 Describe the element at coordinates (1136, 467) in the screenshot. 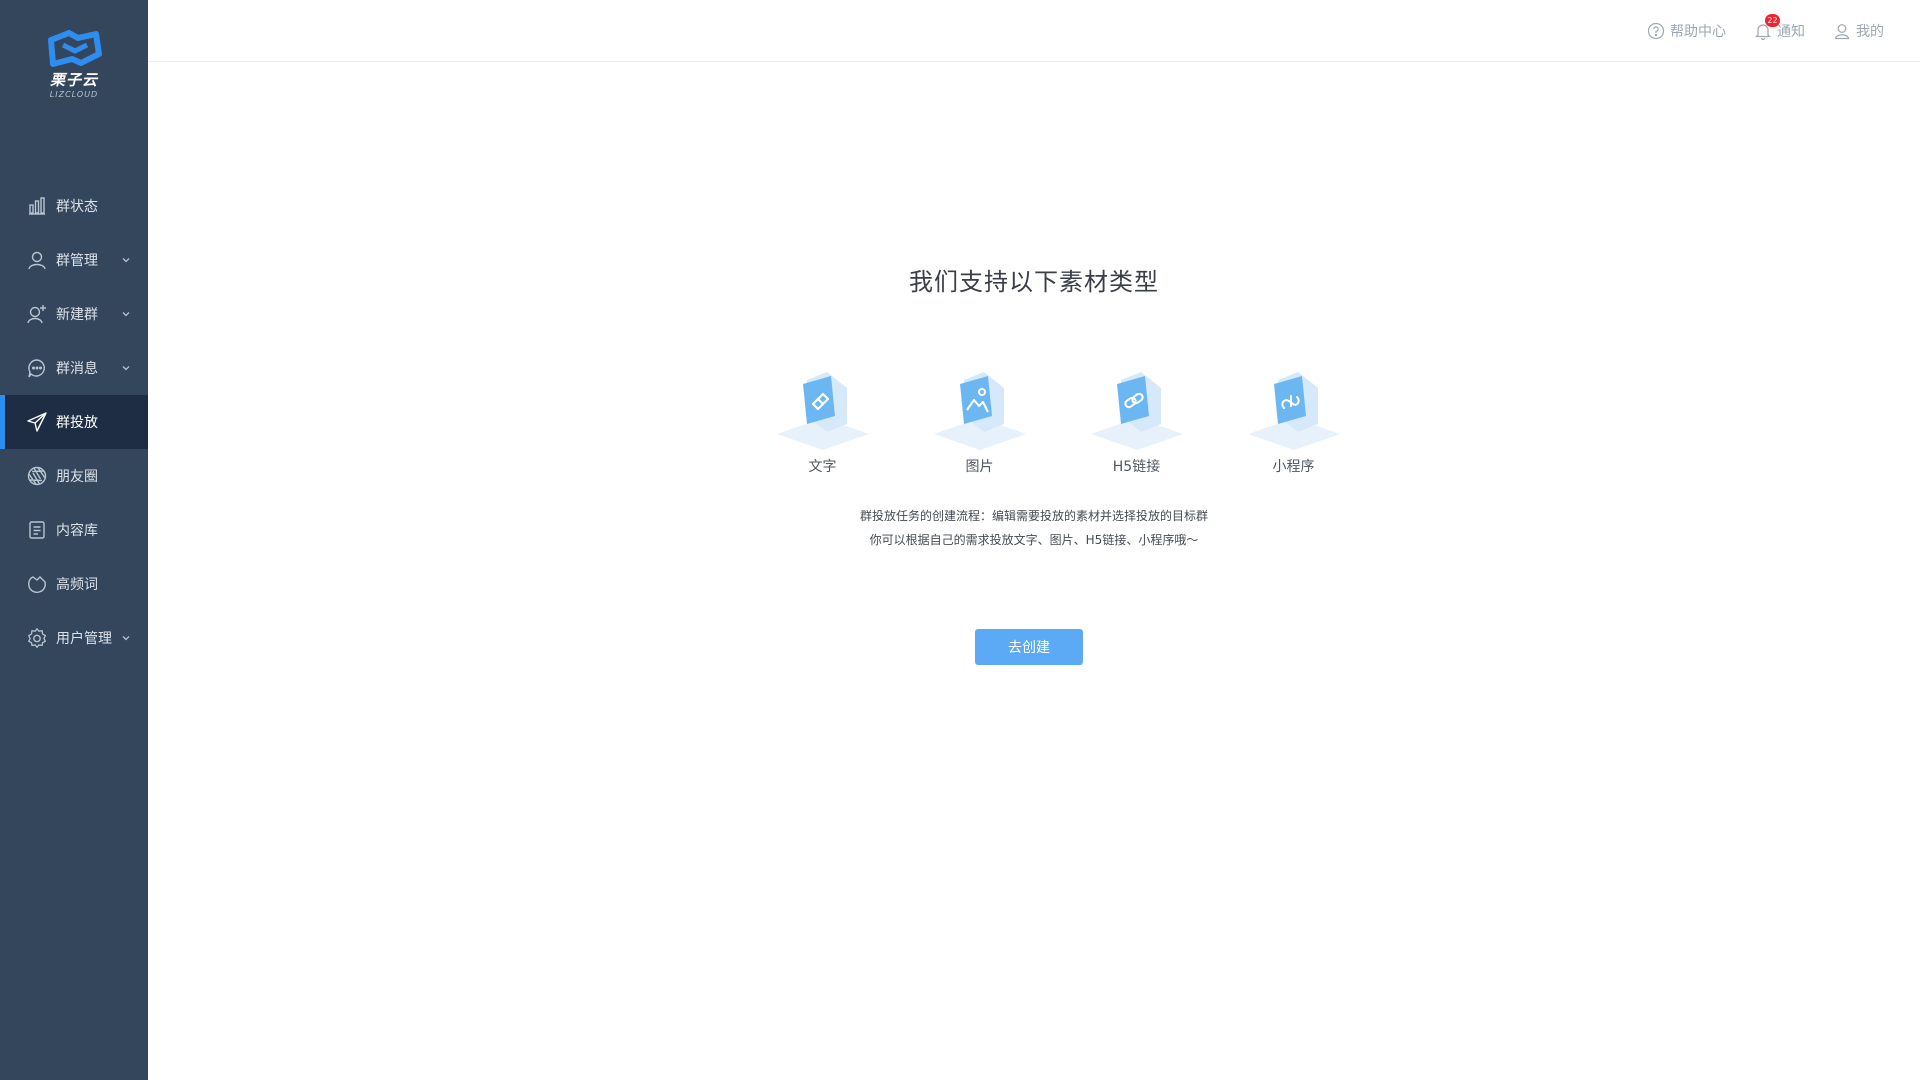

I see `material-type-label: H5链接` at that location.